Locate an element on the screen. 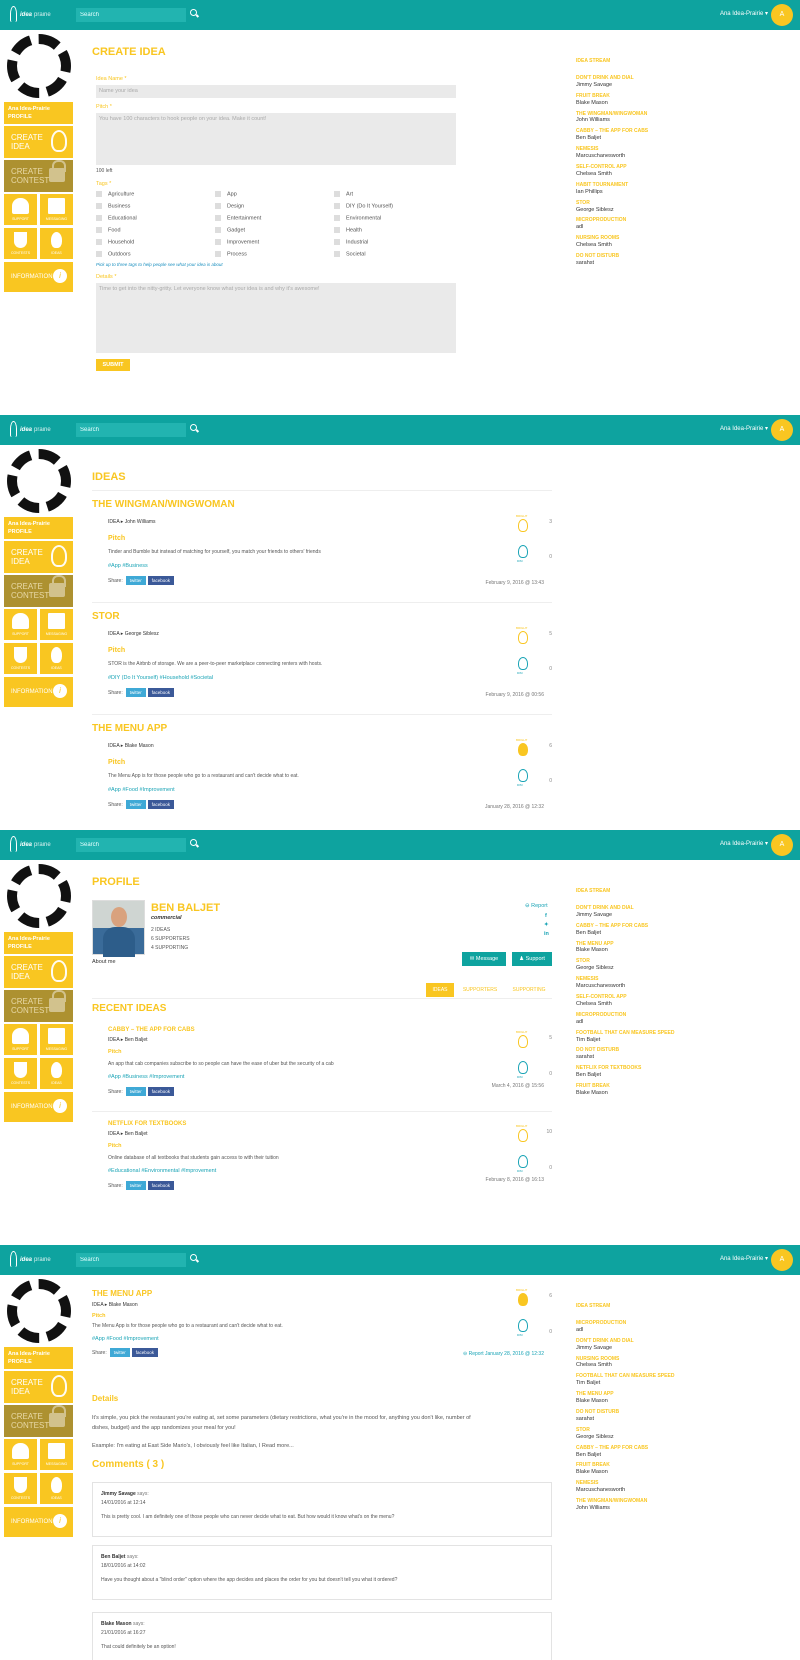 The height and width of the screenshot is (1660, 800). search-icon is located at coordinates (193, 842).